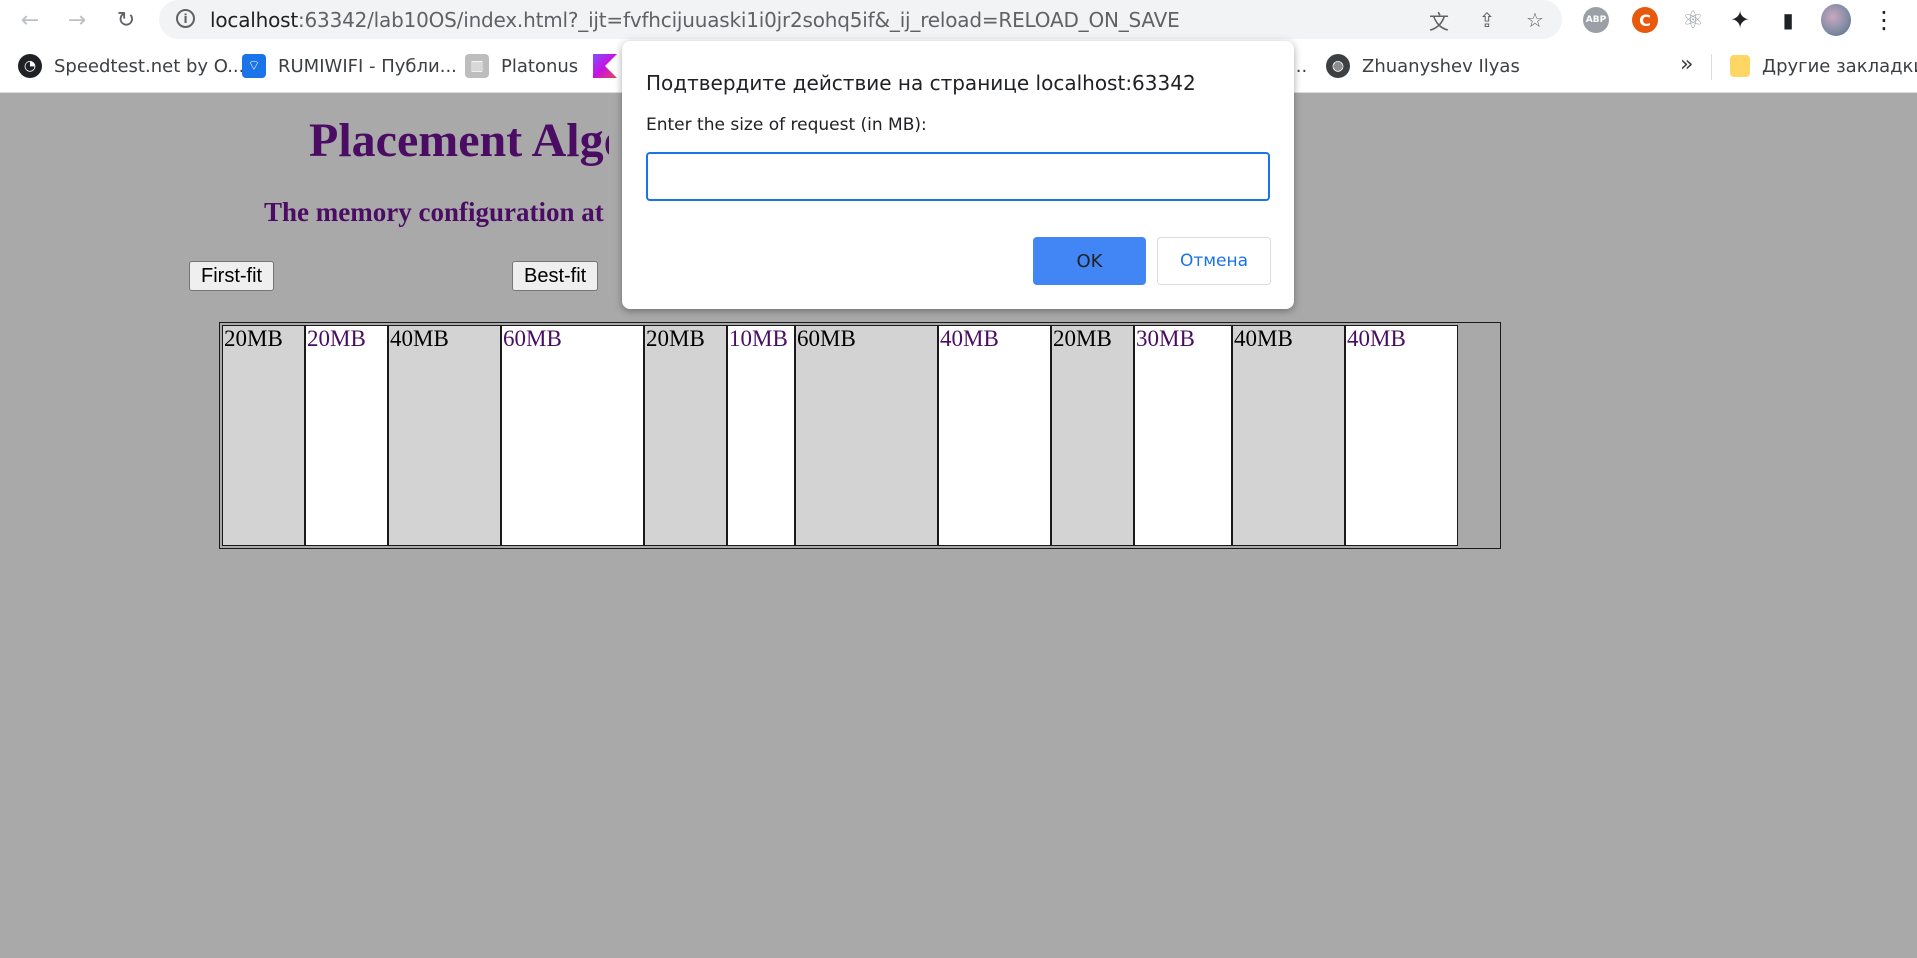 This screenshot has width=1917, height=958. What do you see at coordinates (30, 66) in the screenshot?
I see `speedtest-icon: ◔` at bounding box center [30, 66].